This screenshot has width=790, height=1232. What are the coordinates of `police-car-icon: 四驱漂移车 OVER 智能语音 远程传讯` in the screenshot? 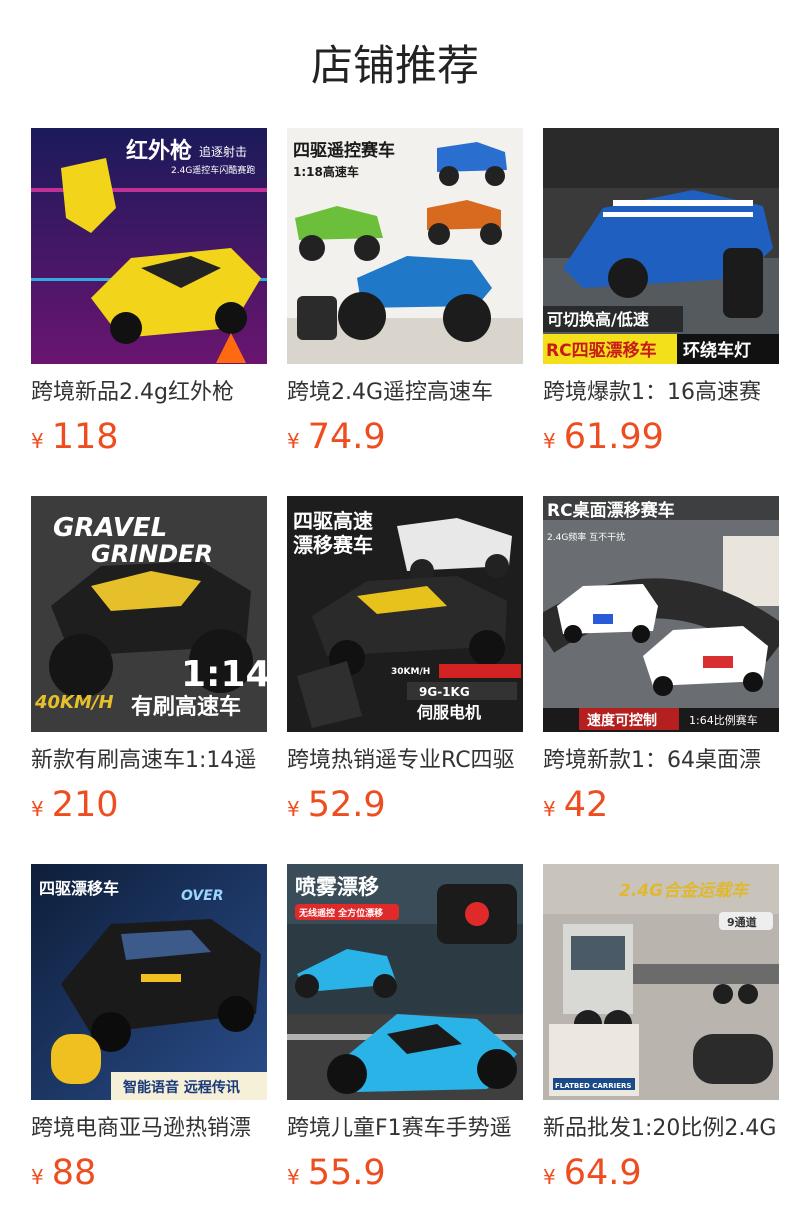 It's located at (149, 982).